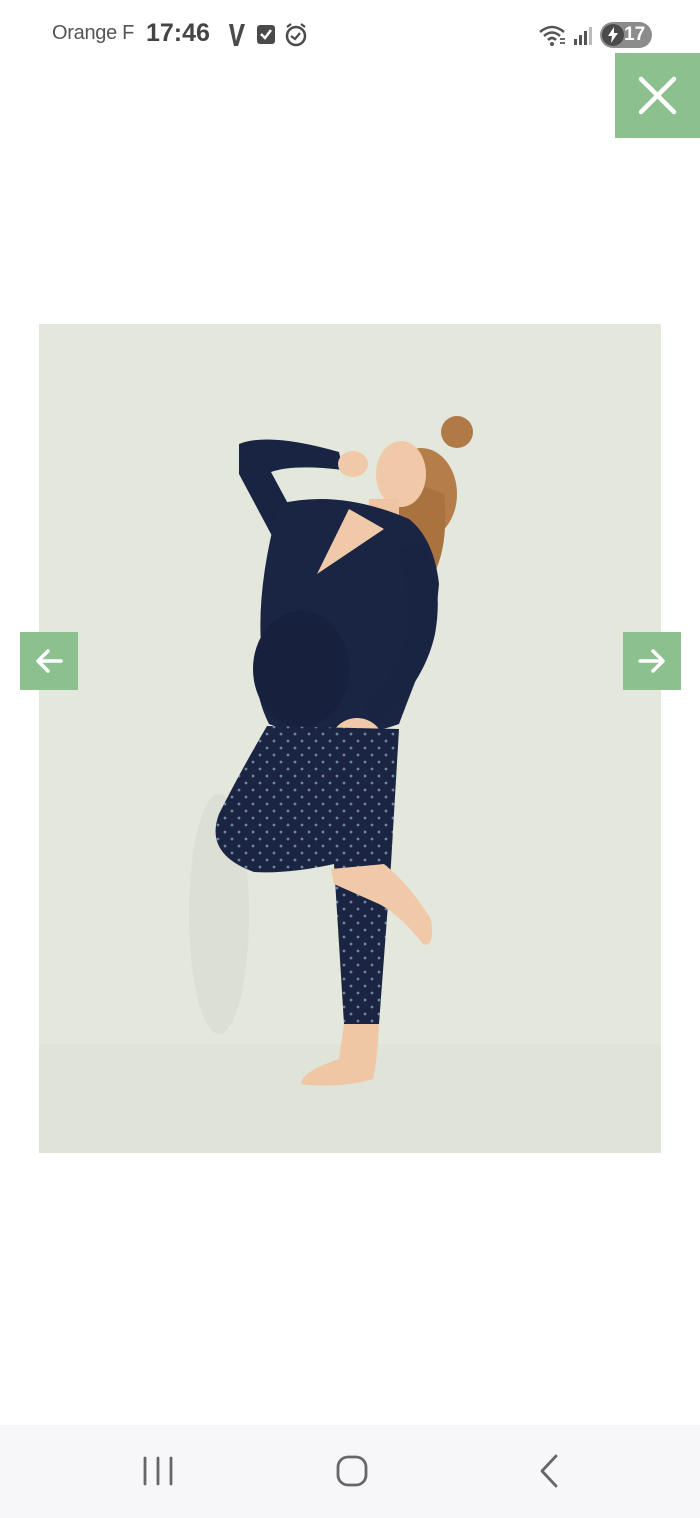  I want to click on battery-level: 17, so click(635, 34).